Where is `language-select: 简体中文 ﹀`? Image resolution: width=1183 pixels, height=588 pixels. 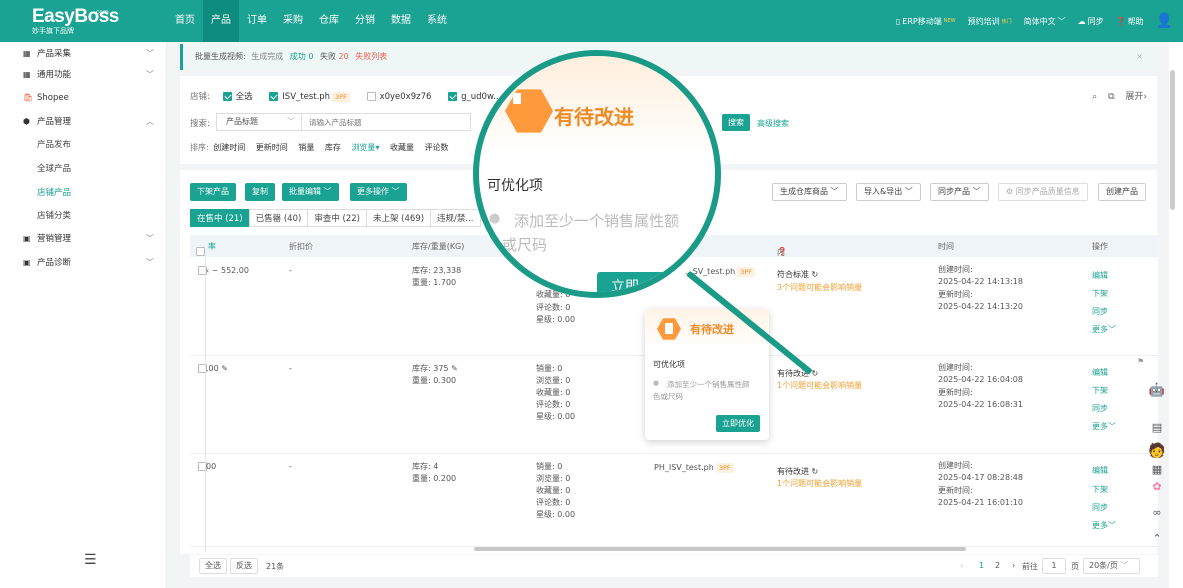 language-select: 简体中文 ﹀ is located at coordinates (1045, 21).